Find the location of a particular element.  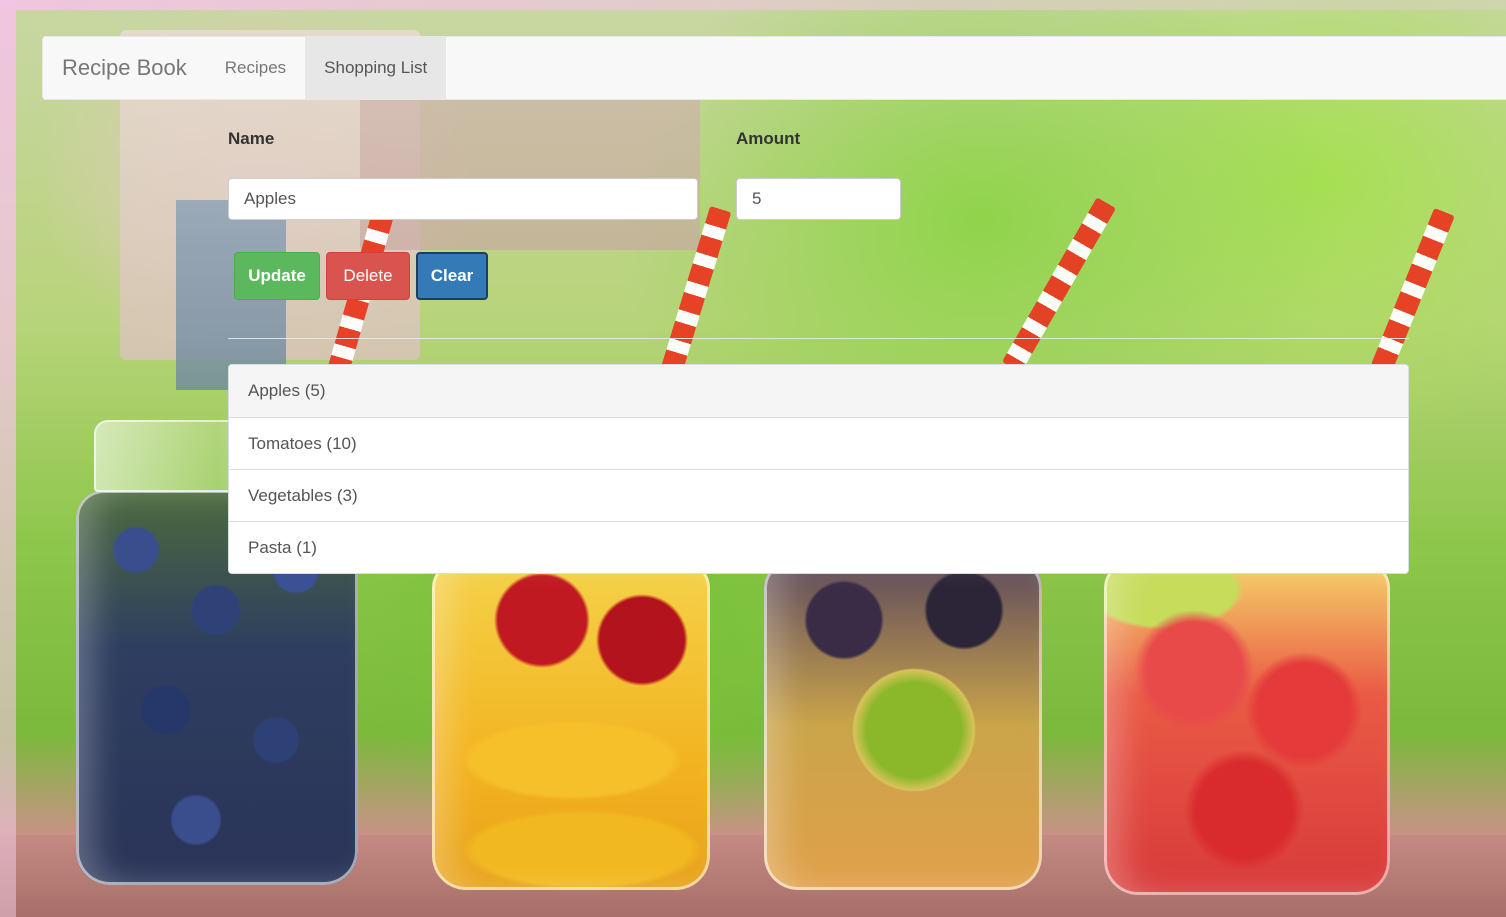

delete-button: Delete is located at coordinates (368, 276).